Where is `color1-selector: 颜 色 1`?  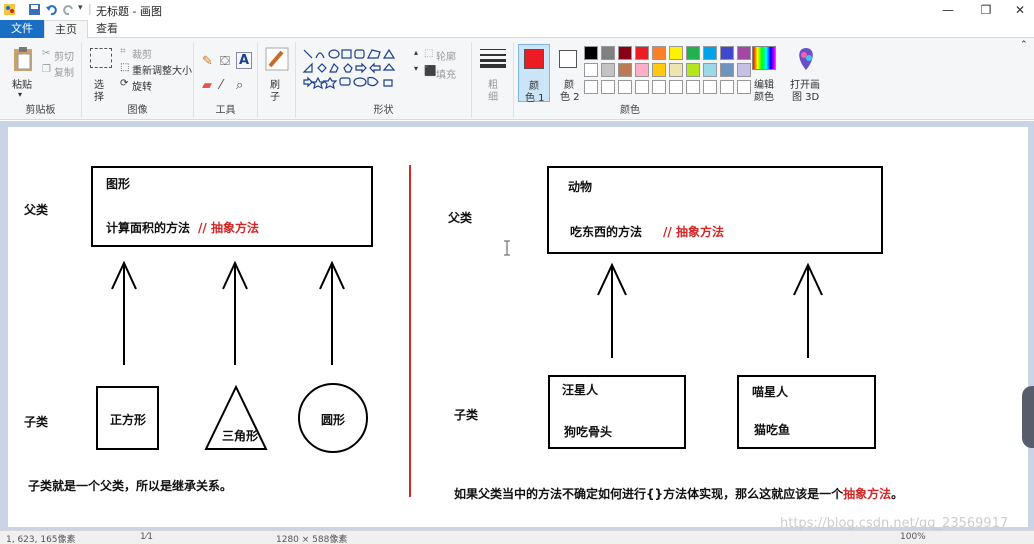 color1-selector: 颜 色 1 is located at coordinates (534, 74).